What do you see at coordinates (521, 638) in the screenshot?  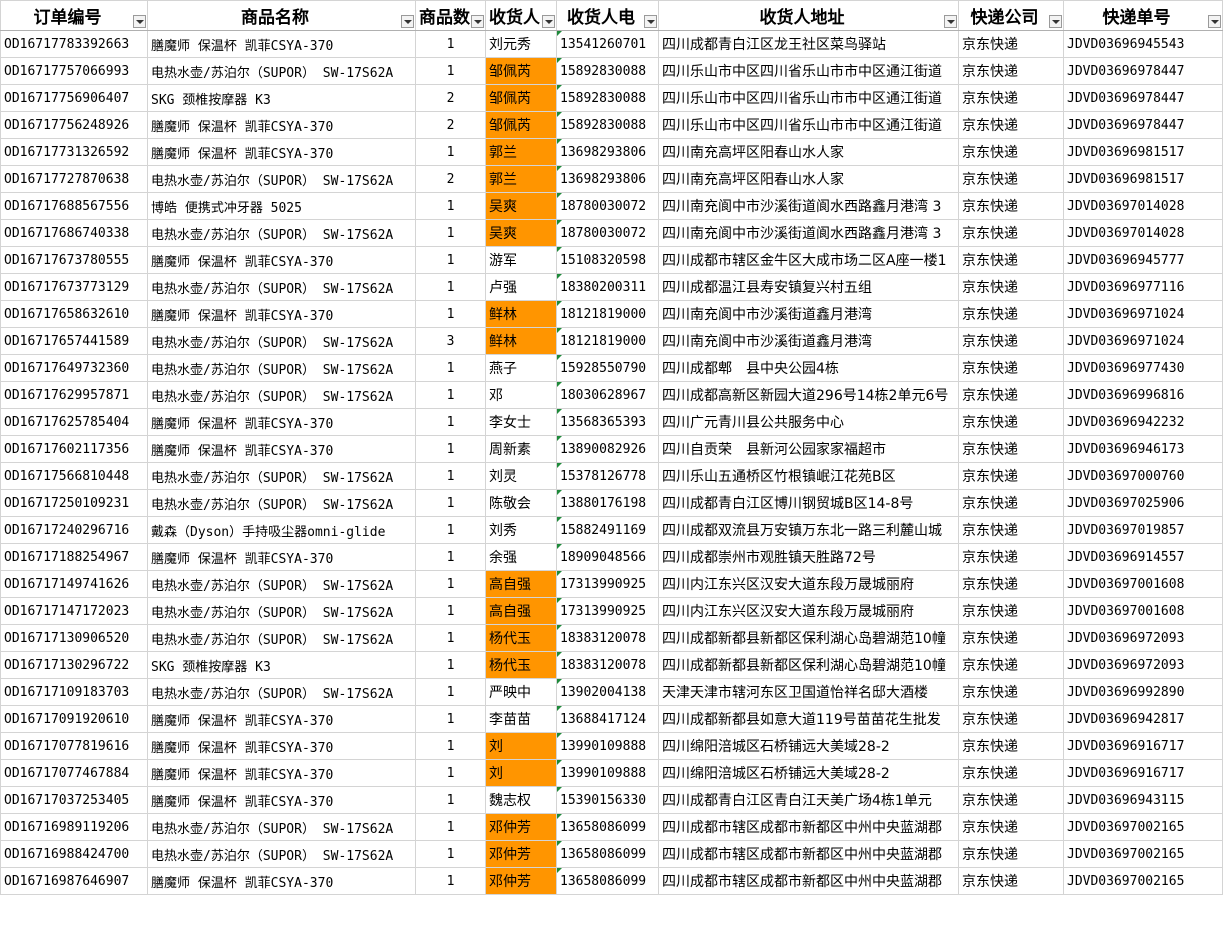 I see `recipient-name-cell: 杨代玉` at bounding box center [521, 638].